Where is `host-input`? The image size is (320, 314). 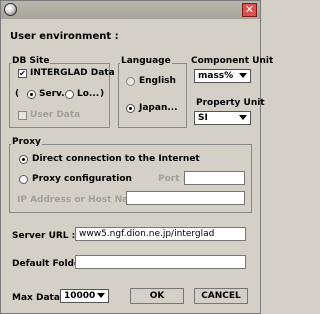
host-input is located at coordinates (185, 198).